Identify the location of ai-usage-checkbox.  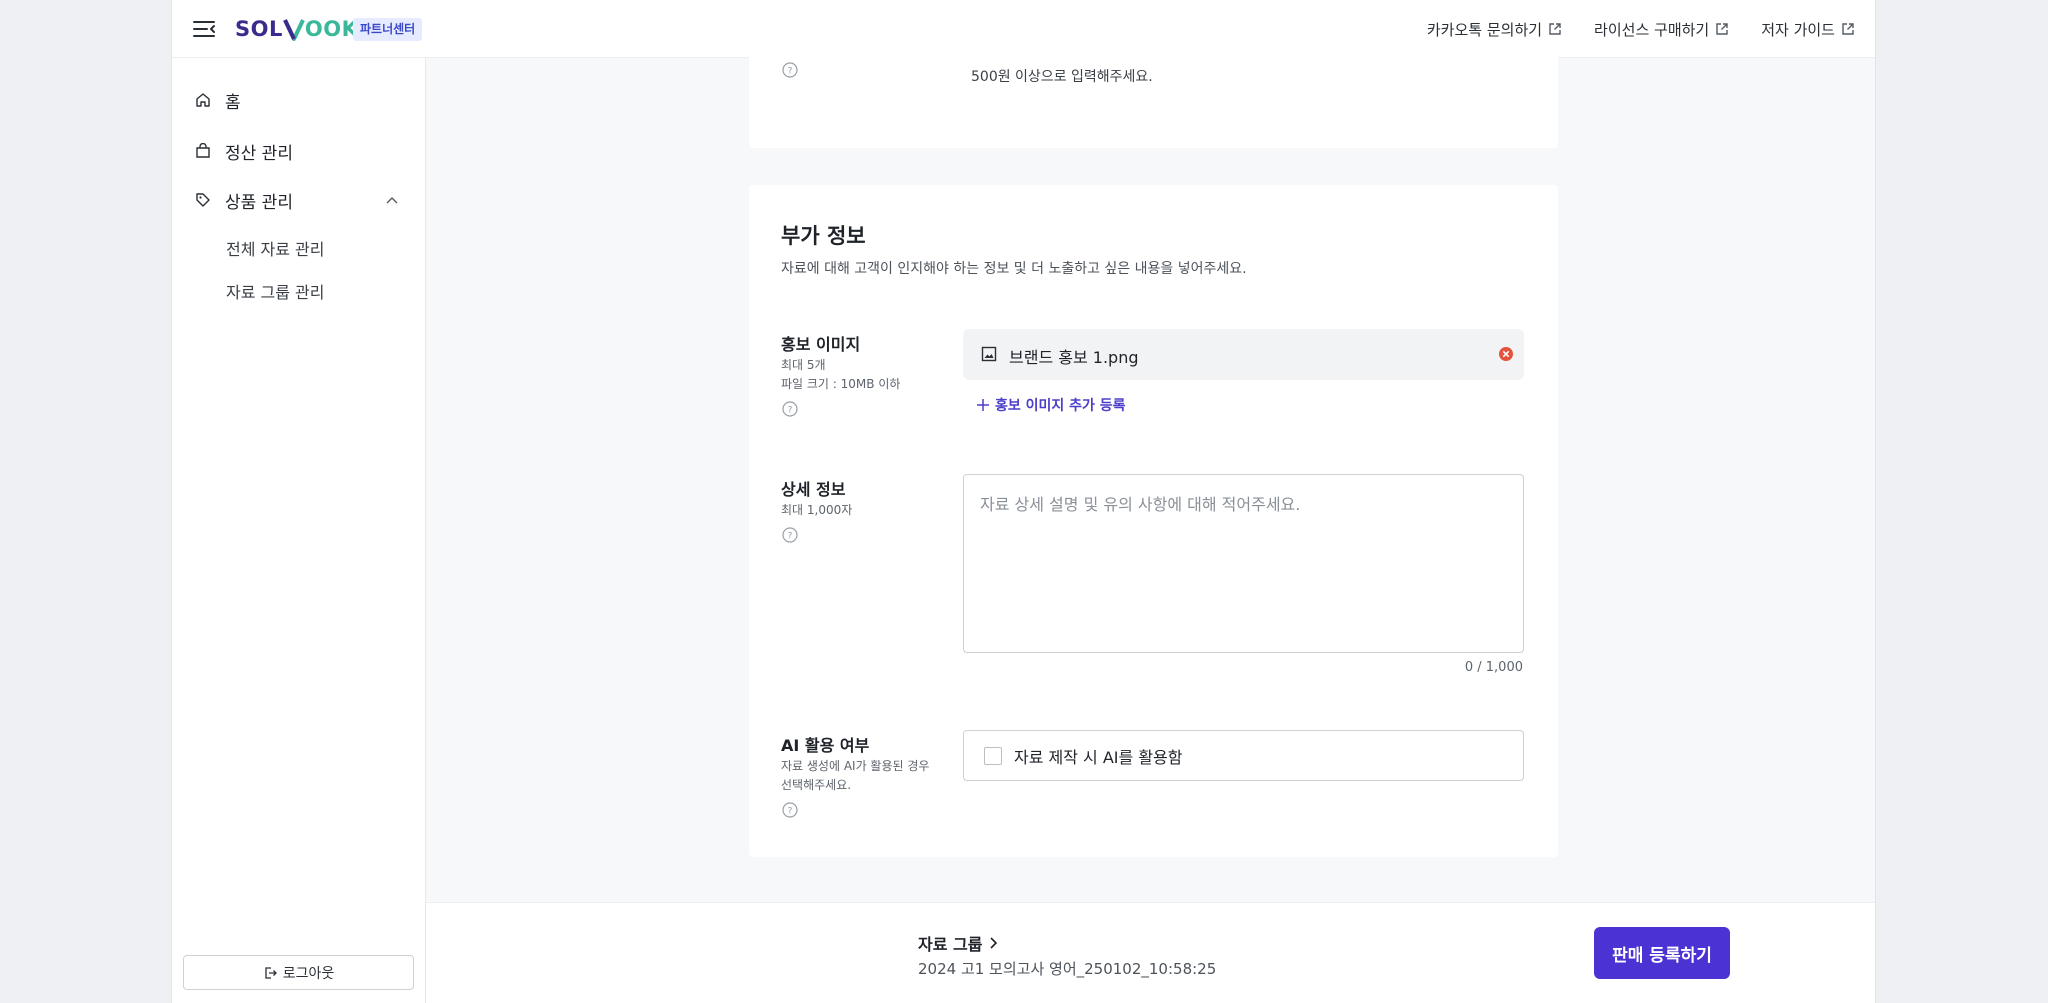
(993, 755).